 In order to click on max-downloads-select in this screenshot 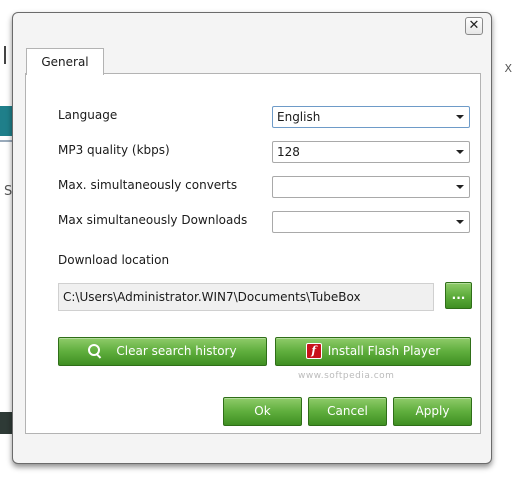, I will do `click(371, 222)`.